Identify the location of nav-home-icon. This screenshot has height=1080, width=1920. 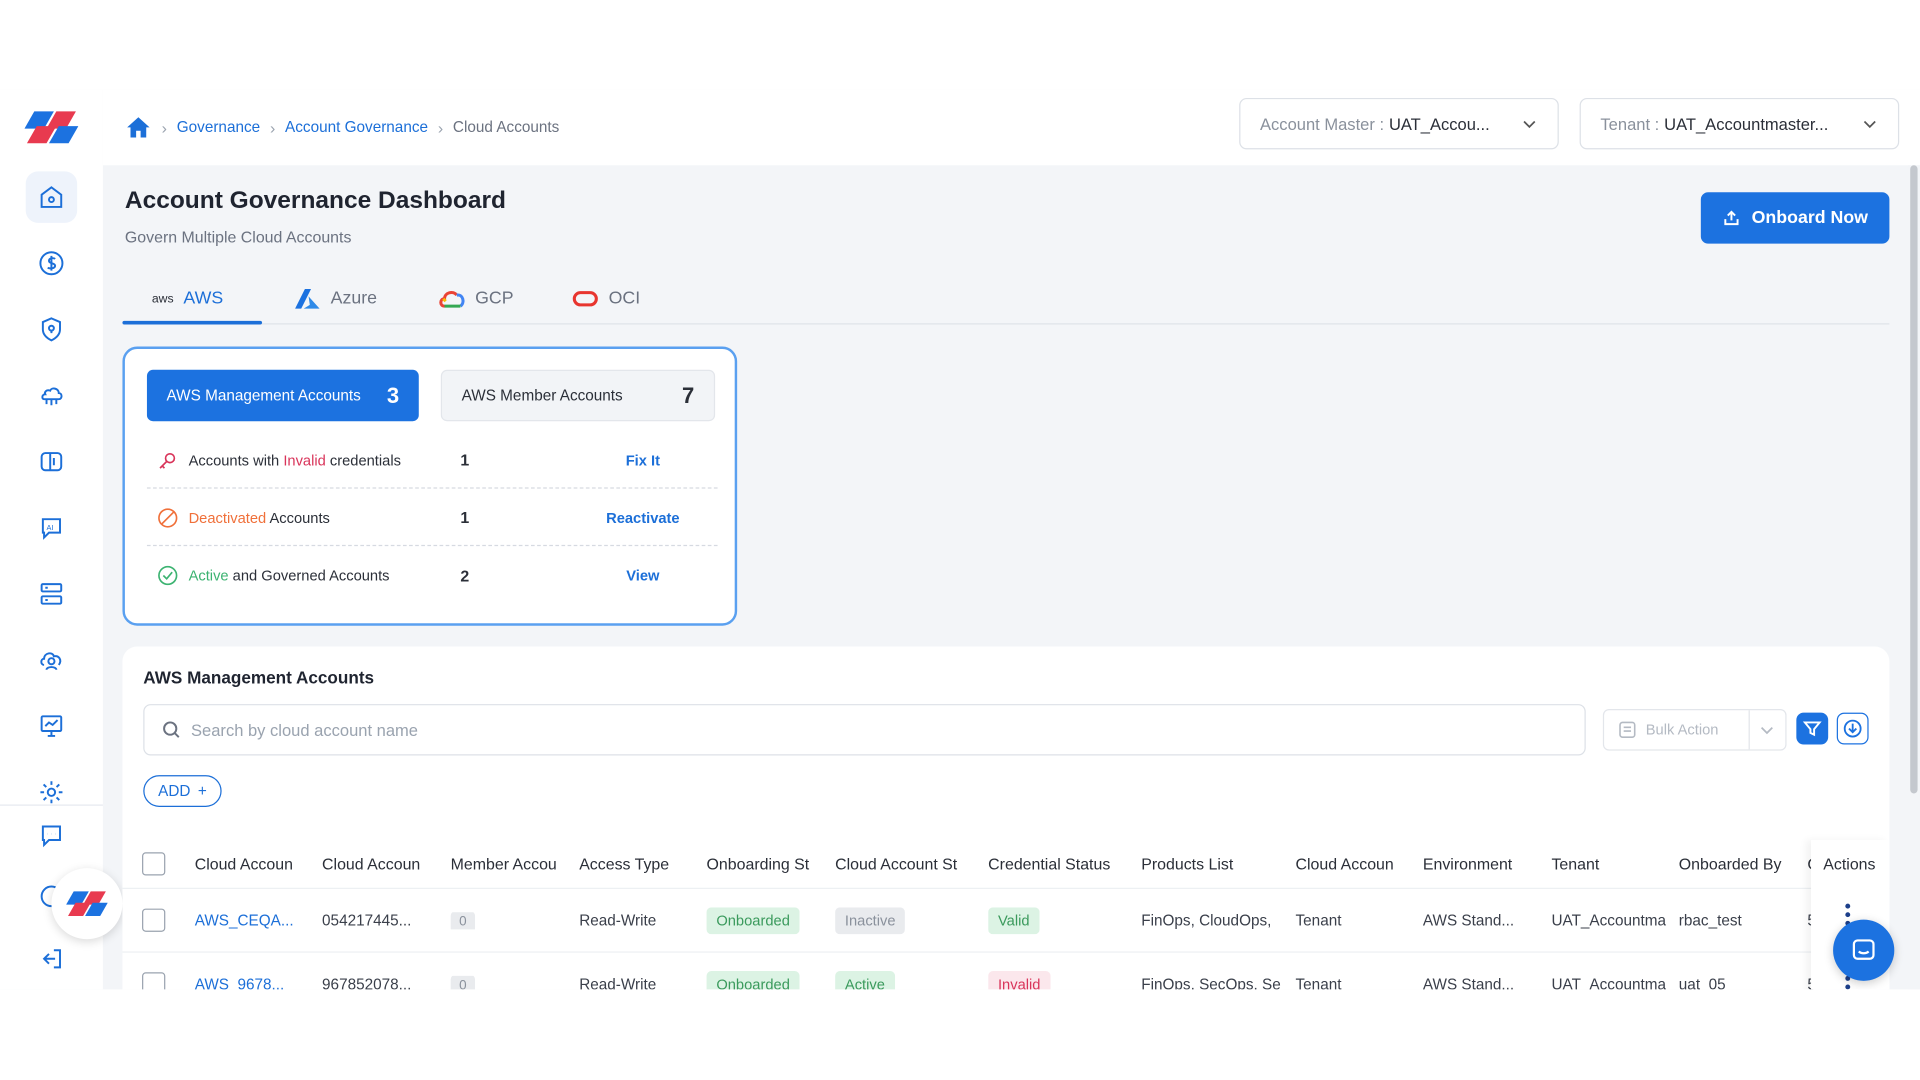
(51, 197).